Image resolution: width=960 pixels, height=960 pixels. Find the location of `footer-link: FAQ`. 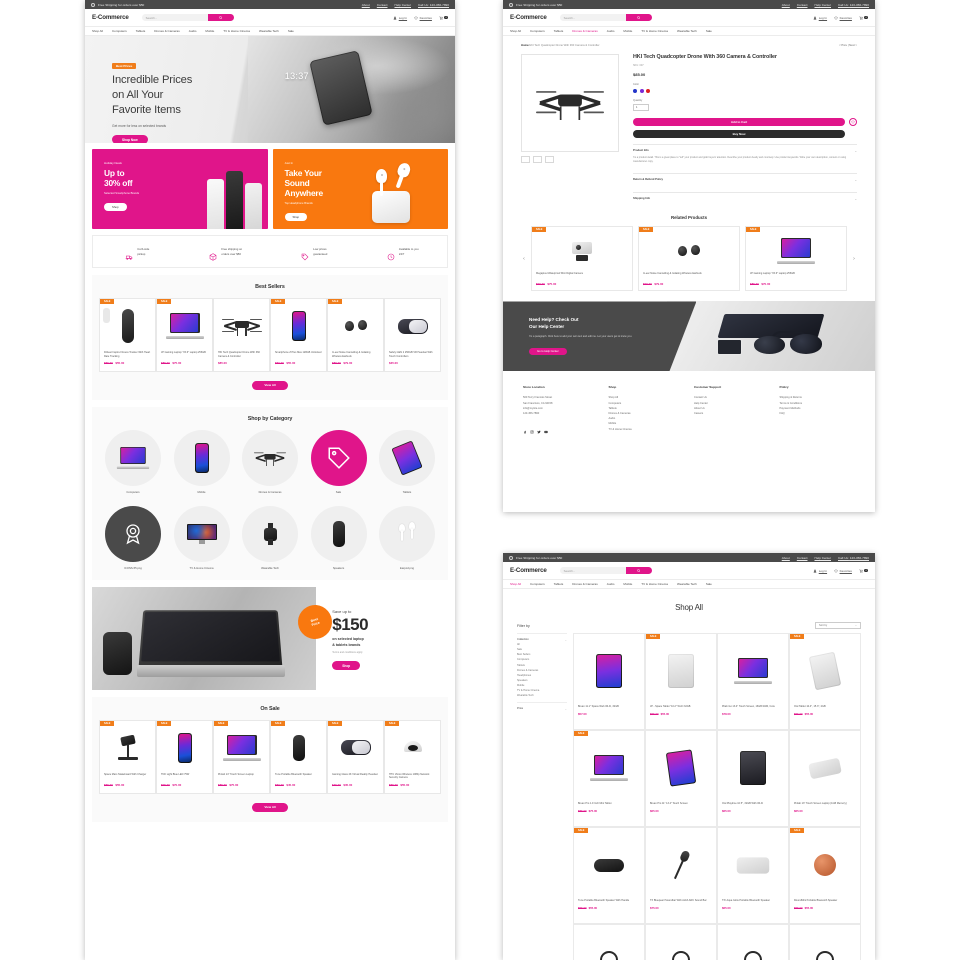

footer-link: FAQ is located at coordinates (818, 413).